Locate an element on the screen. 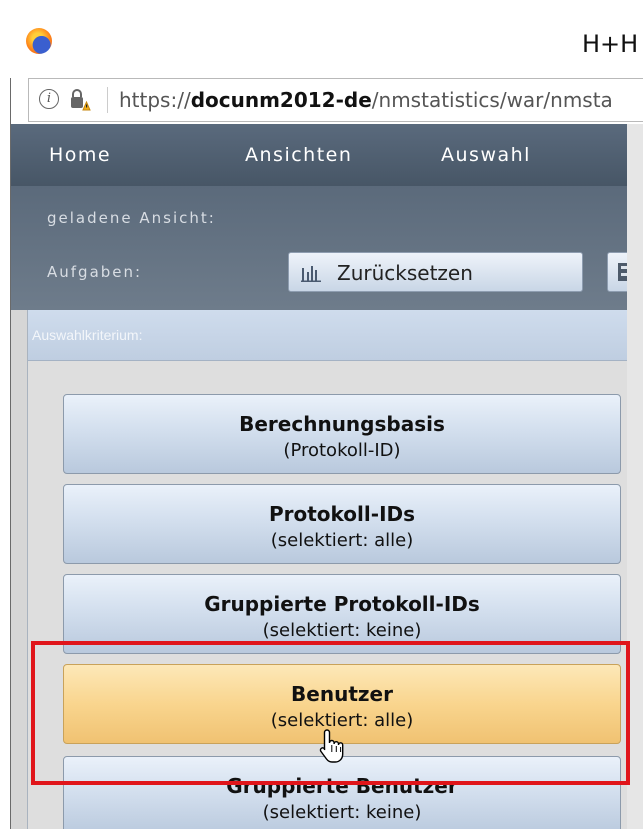 The height and width of the screenshot is (829, 643). criteria-panel-header: Auswahlkriterium: is located at coordinates (327, 335).